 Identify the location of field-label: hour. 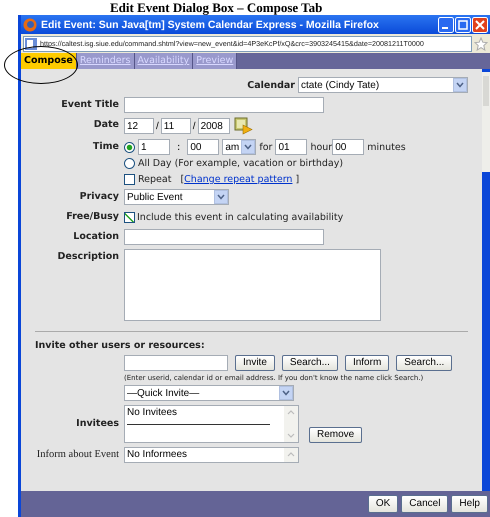
(321, 147).